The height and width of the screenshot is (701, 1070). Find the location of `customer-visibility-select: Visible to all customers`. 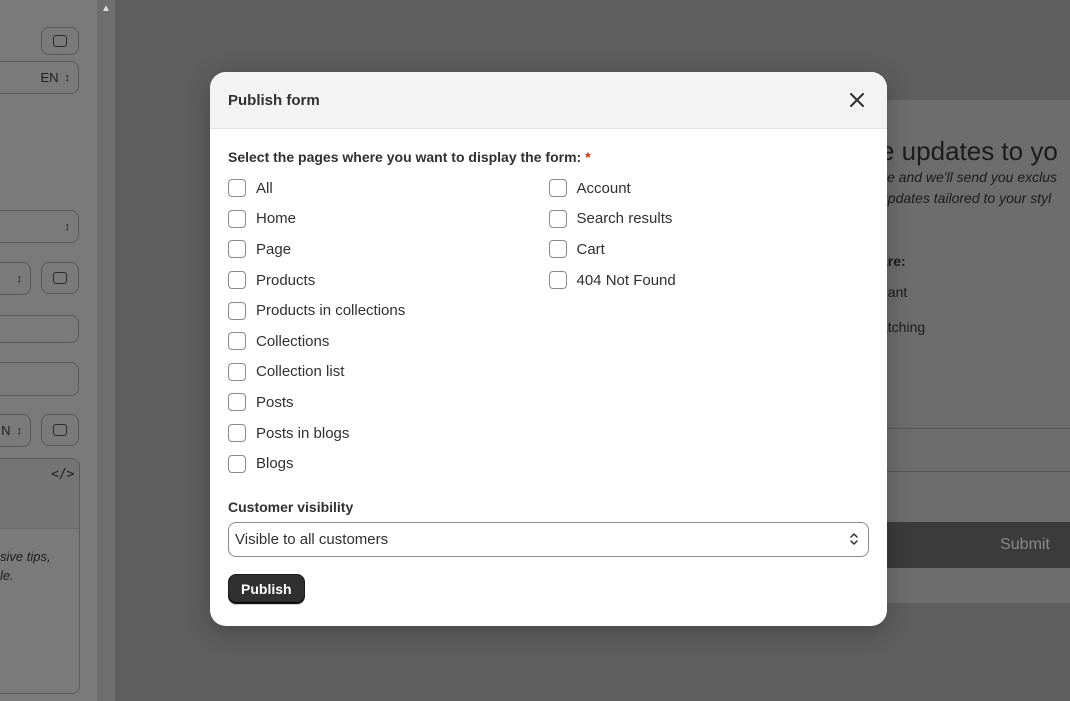

customer-visibility-select: Visible to all customers is located at coordinates (548, 539).